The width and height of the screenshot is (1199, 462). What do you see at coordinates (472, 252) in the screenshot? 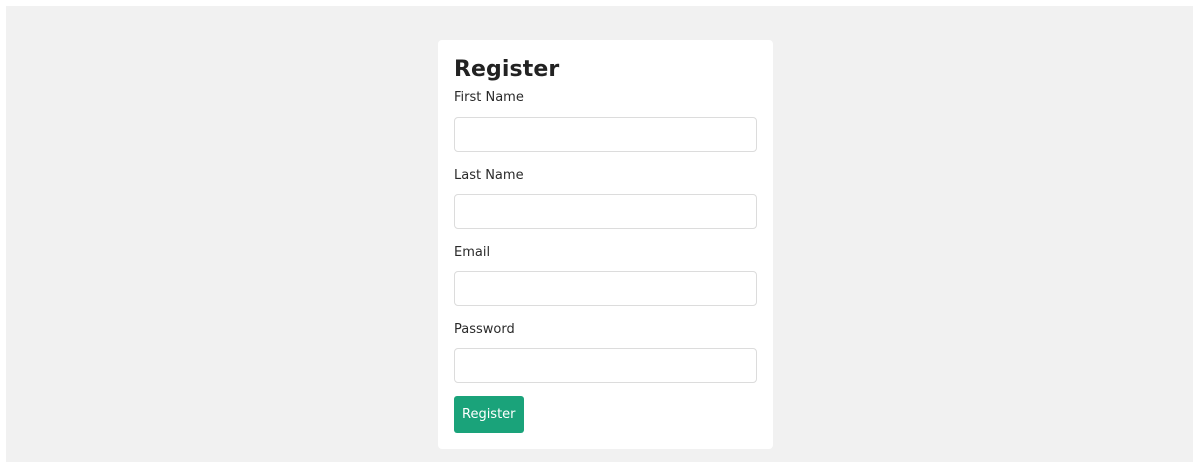
I see `email-label: Email` at bounding box center [472, 252].